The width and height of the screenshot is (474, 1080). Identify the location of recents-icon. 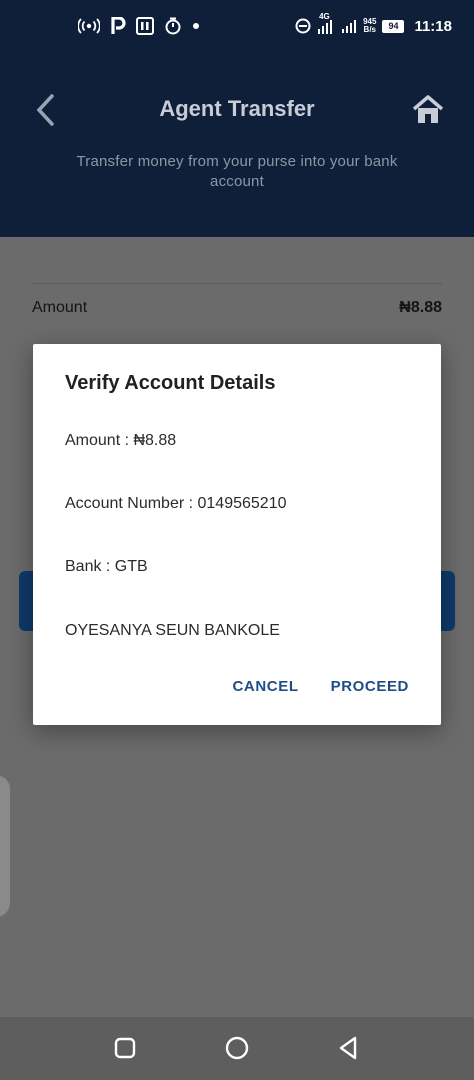
(125, 1048).